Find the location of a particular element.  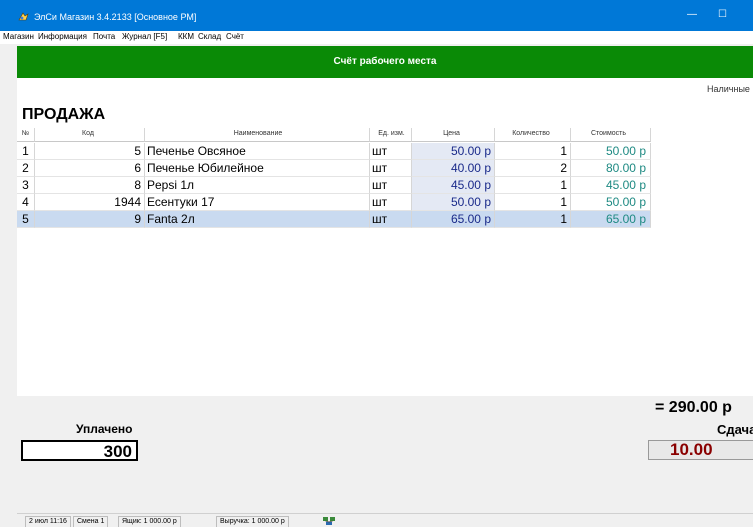

cell-name: Печенье Овсяное is located at coordinates (257, 151).